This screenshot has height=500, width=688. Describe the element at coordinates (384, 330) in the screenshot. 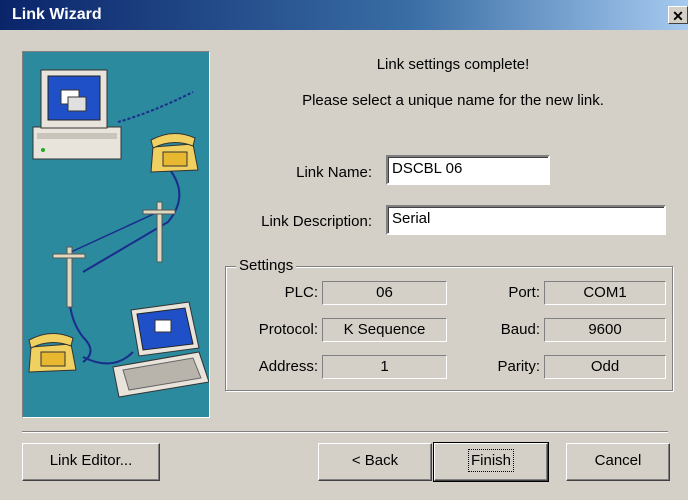

I see `protocol-value: K Sequence` at that location.